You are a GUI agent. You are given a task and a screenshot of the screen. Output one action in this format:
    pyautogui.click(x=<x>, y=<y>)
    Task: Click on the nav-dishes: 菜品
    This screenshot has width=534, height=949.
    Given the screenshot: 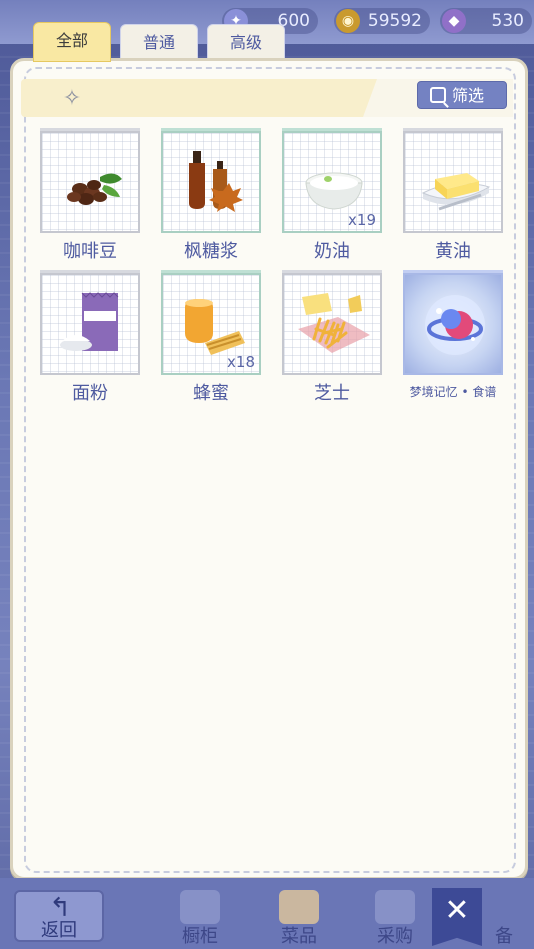 What is the action you would take?
    pyautogui.click(x=299, y=918)
    